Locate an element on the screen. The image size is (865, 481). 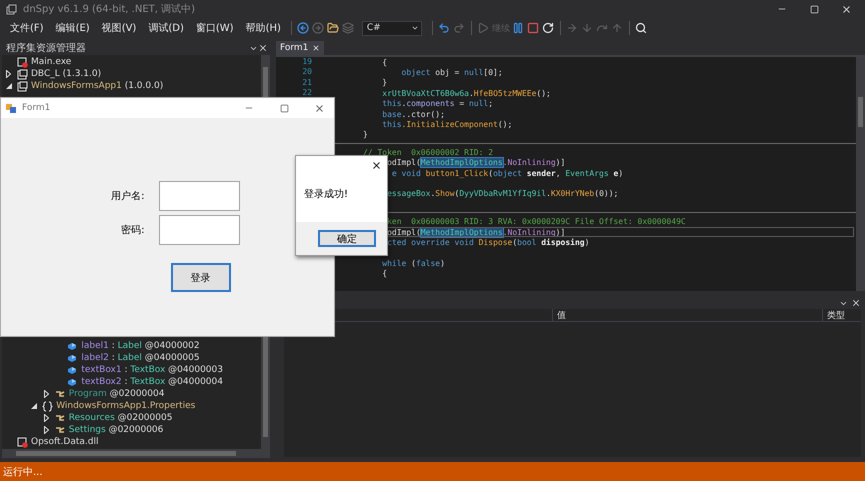
layers-icon is located at coordinates (348, 28).